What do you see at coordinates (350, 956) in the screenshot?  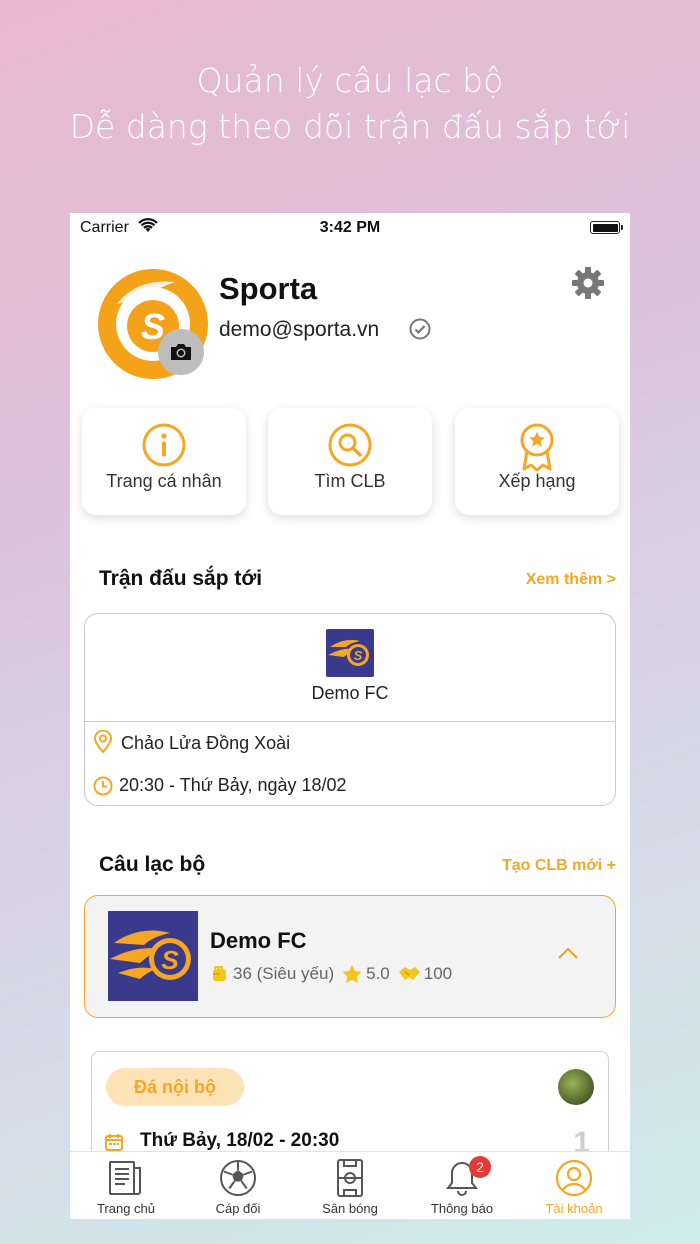 I see `club-card: S Demo FC 36 (Siêu yếu) 5.0 100` at bounding box center [350, 956].